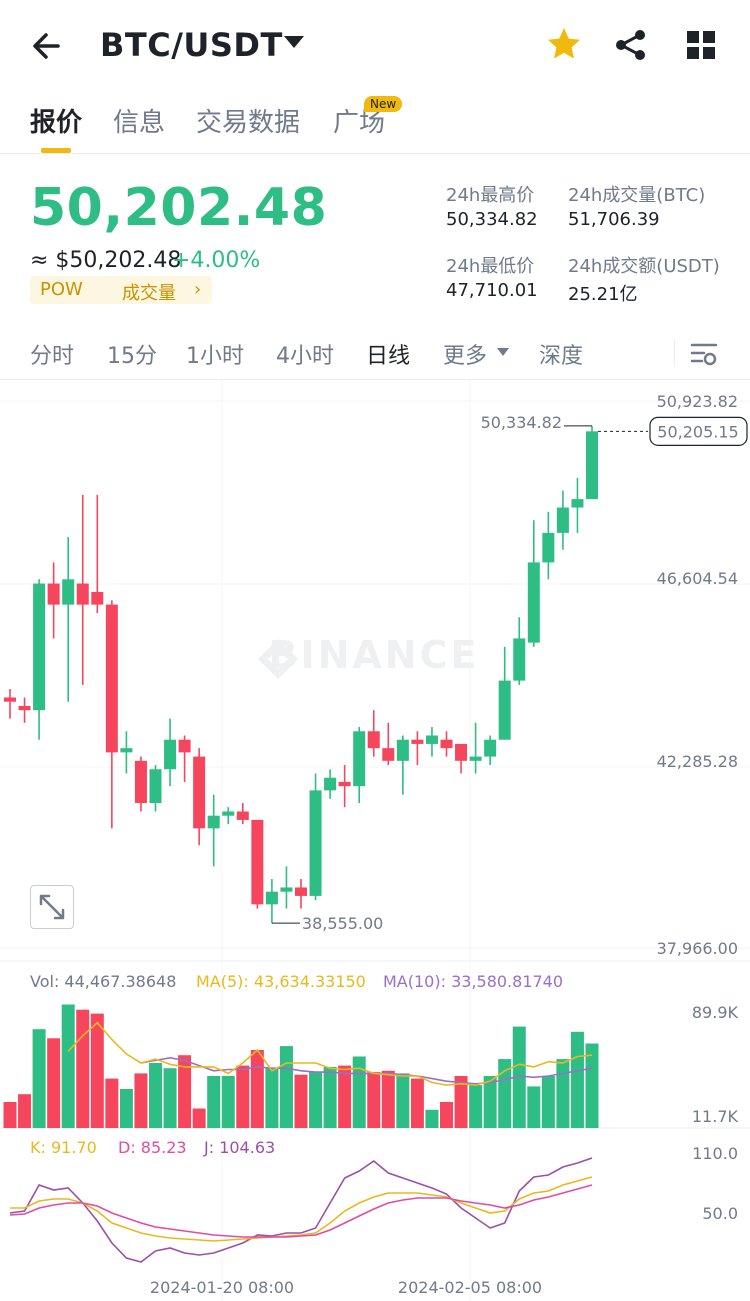 The image size is (750, 1301). What do you see at coordinates (248, 120) in the screenshot?
I see `tab-trading-data: 交易数据` at bounding box center [248, 120].